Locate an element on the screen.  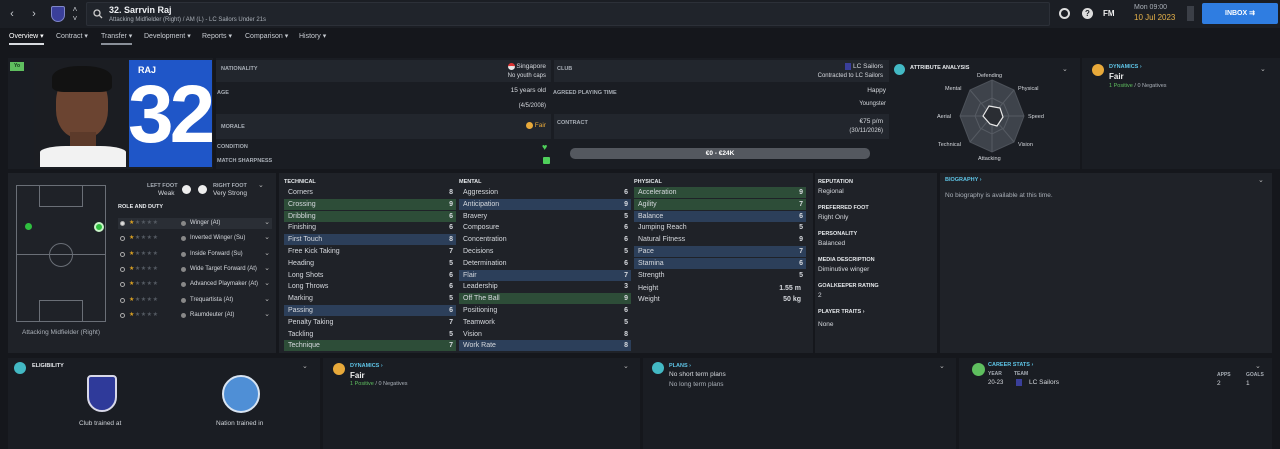
player-traits-link: PLAYER TRAITS › is located at coordinates (841, 312).